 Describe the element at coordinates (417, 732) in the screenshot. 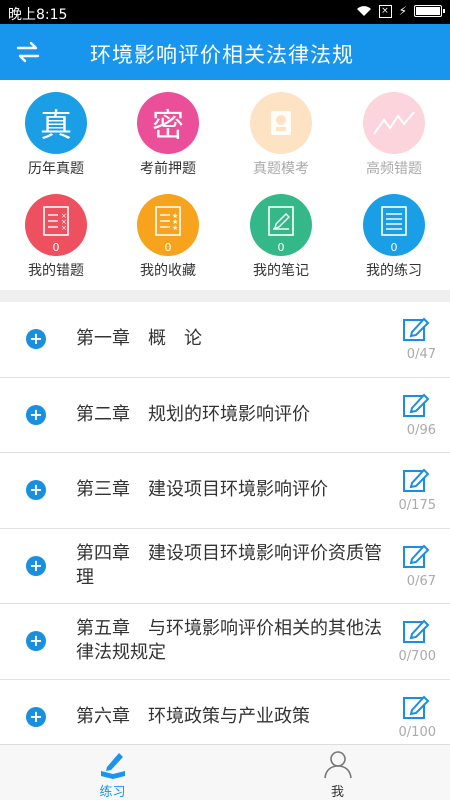

I see `chapter-progress: 0/100` at that location.